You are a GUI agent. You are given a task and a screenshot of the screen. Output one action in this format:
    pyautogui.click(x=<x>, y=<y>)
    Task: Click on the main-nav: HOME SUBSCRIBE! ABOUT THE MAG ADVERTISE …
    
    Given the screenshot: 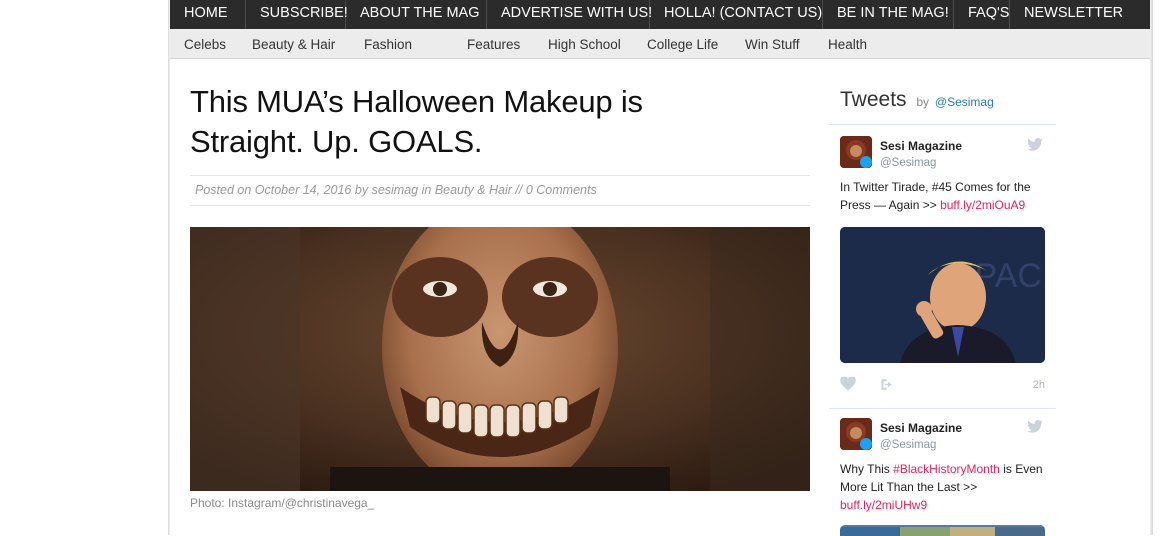 What is the action you would take?
    pyautogui.click(x=660, y=14)
    